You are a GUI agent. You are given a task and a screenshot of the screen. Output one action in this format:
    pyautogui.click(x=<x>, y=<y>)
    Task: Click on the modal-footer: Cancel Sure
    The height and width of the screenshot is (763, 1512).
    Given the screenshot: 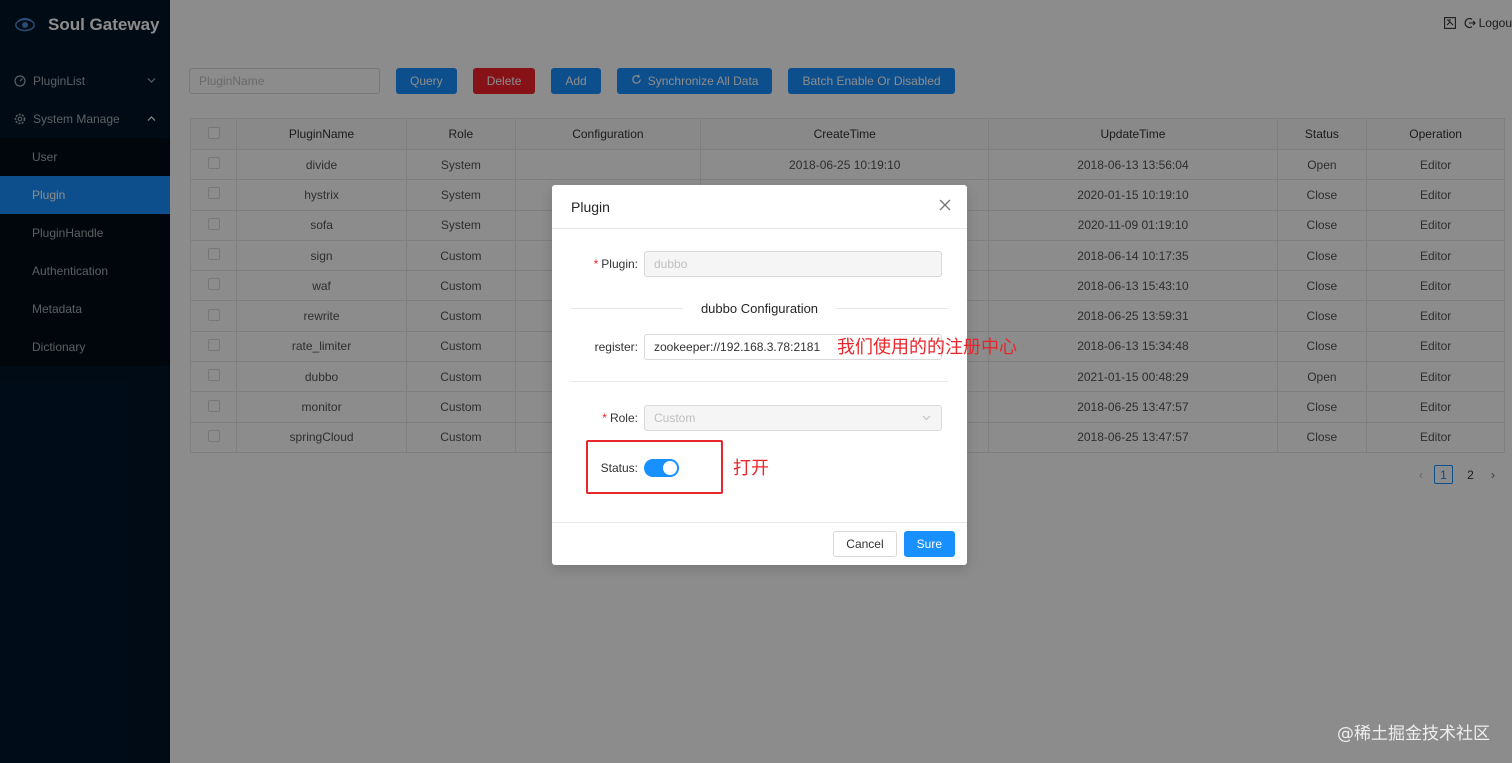 What is the action you would take?
    pyautogui.click(x=759, y=543)
    